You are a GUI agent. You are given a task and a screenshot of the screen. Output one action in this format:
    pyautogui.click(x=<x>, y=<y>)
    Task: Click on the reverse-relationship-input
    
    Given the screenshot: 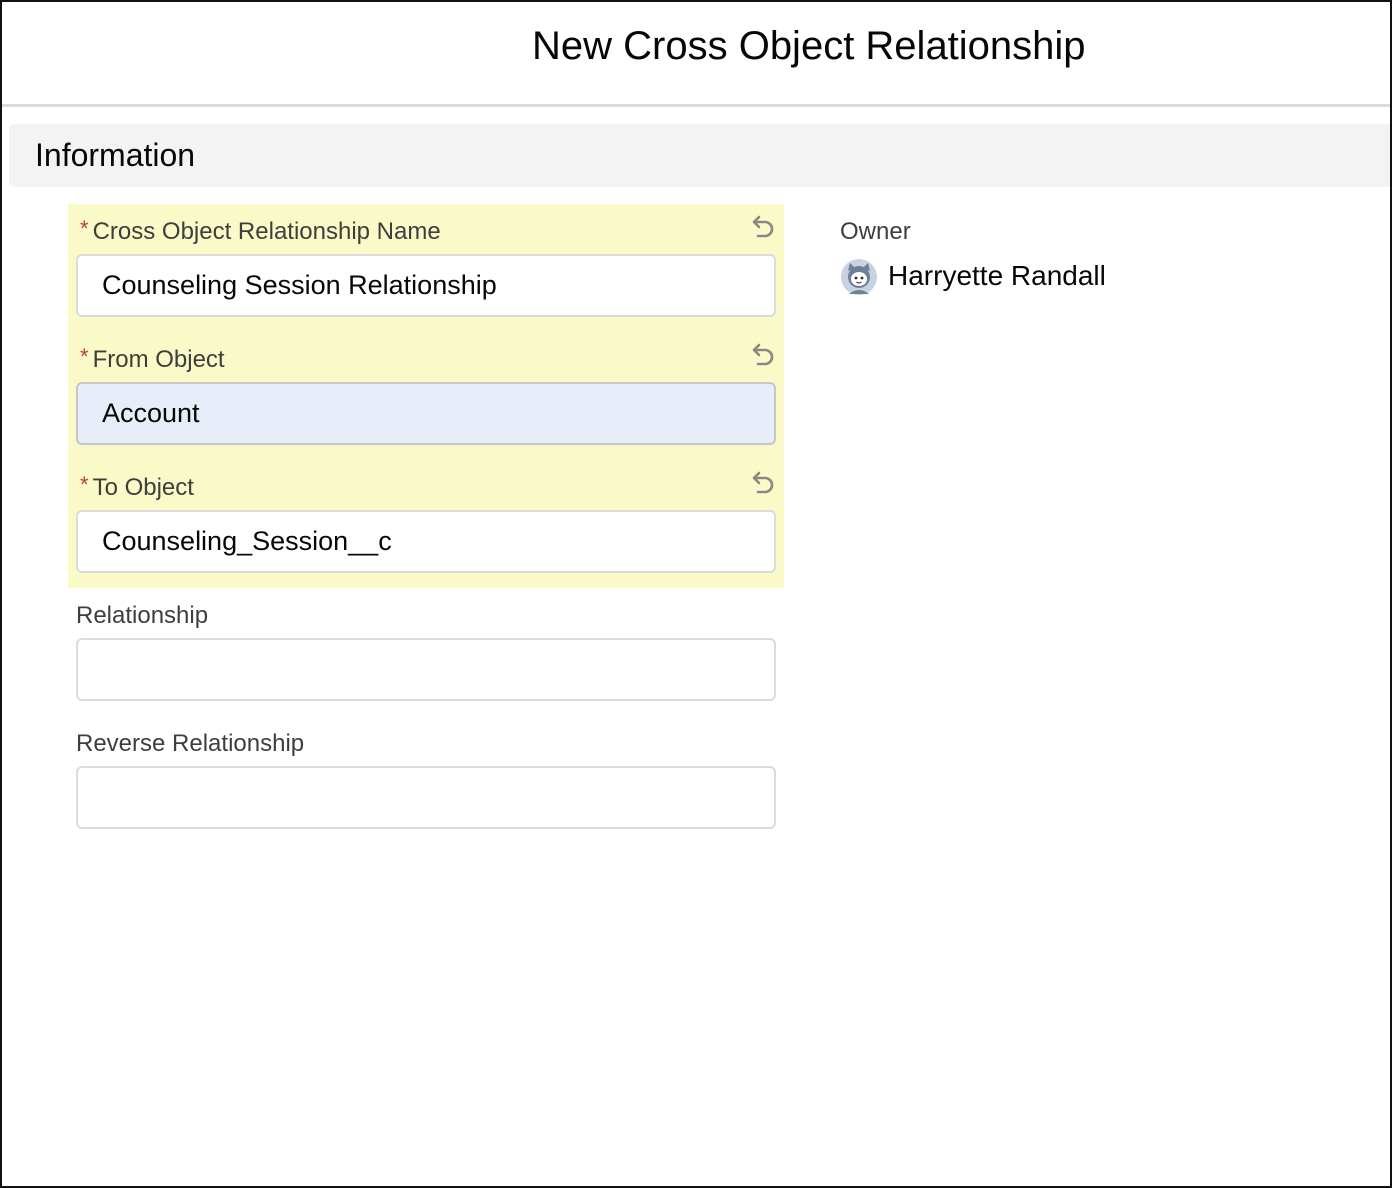 What is the action you would take?
    pyautogui.click(x=426, y=797)
    